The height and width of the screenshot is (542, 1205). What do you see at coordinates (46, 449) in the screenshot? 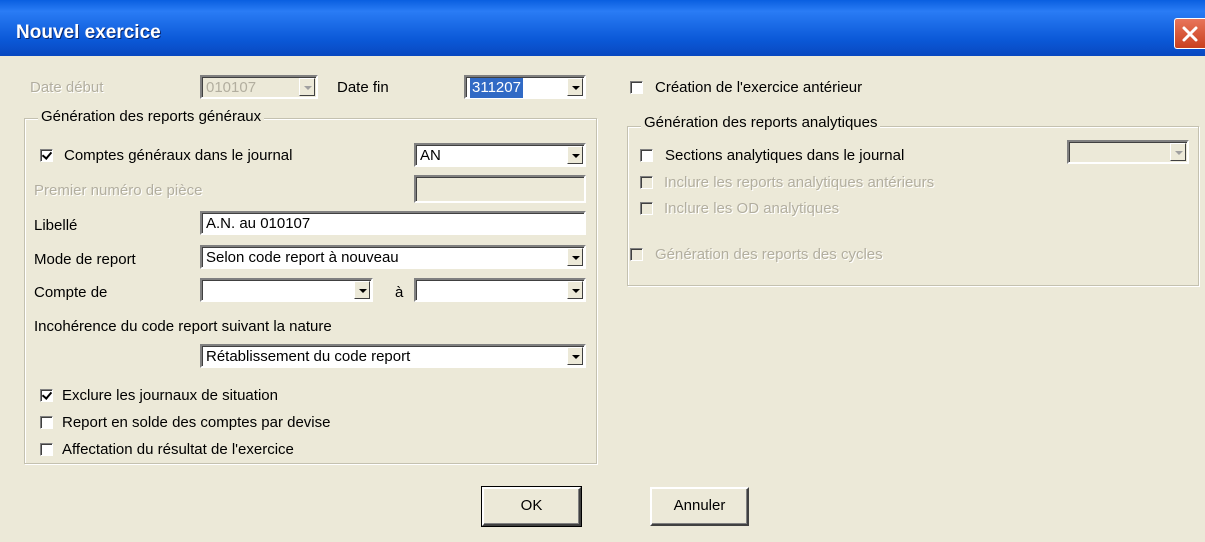
I see `affectation-resultat-checkbox` at bounding box center [46, 449].